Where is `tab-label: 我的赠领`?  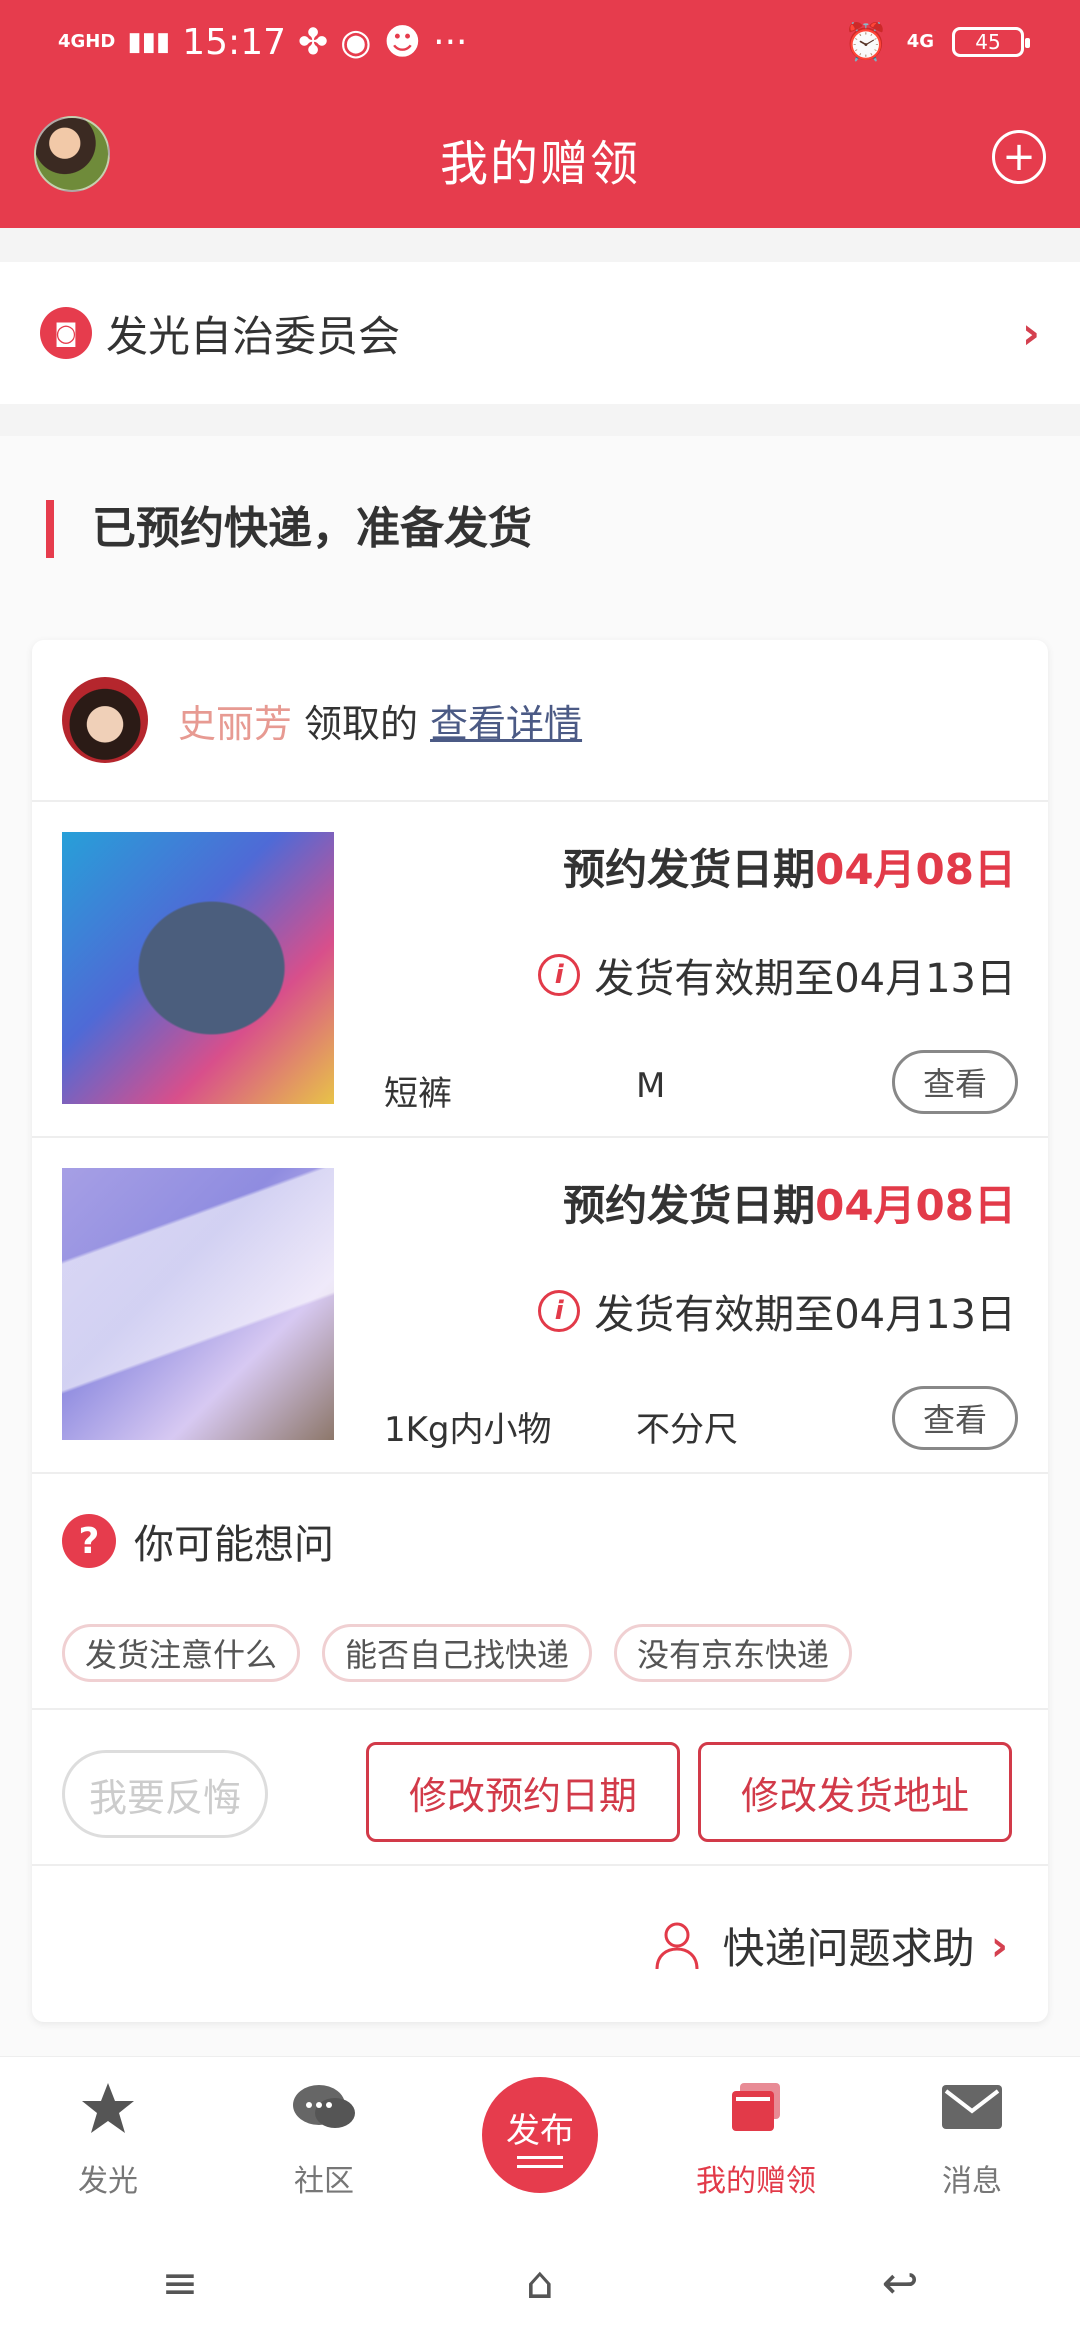 tab-label: 我的赠领 is located at coordinates (756, 2181).